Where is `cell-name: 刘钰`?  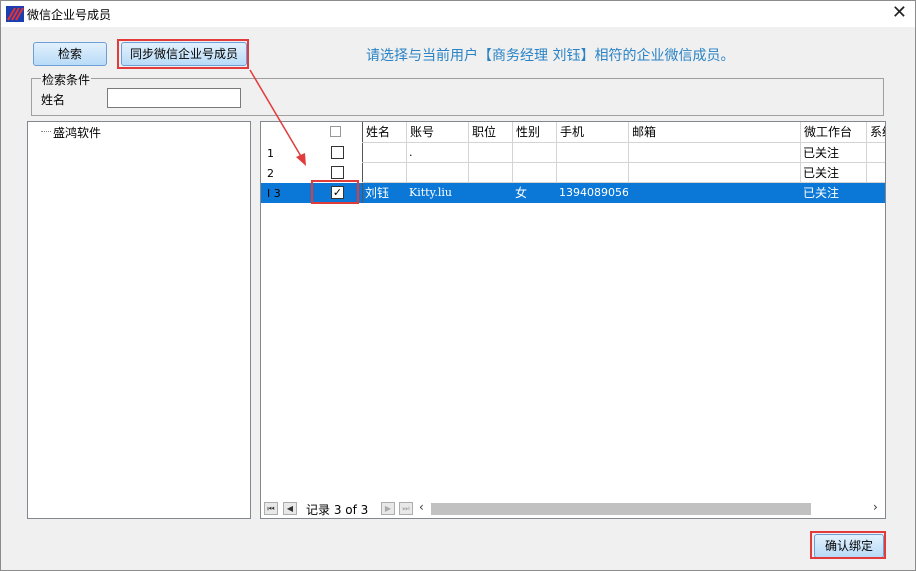 cell-name: 刘钰 is located at coordinates (377, 193).